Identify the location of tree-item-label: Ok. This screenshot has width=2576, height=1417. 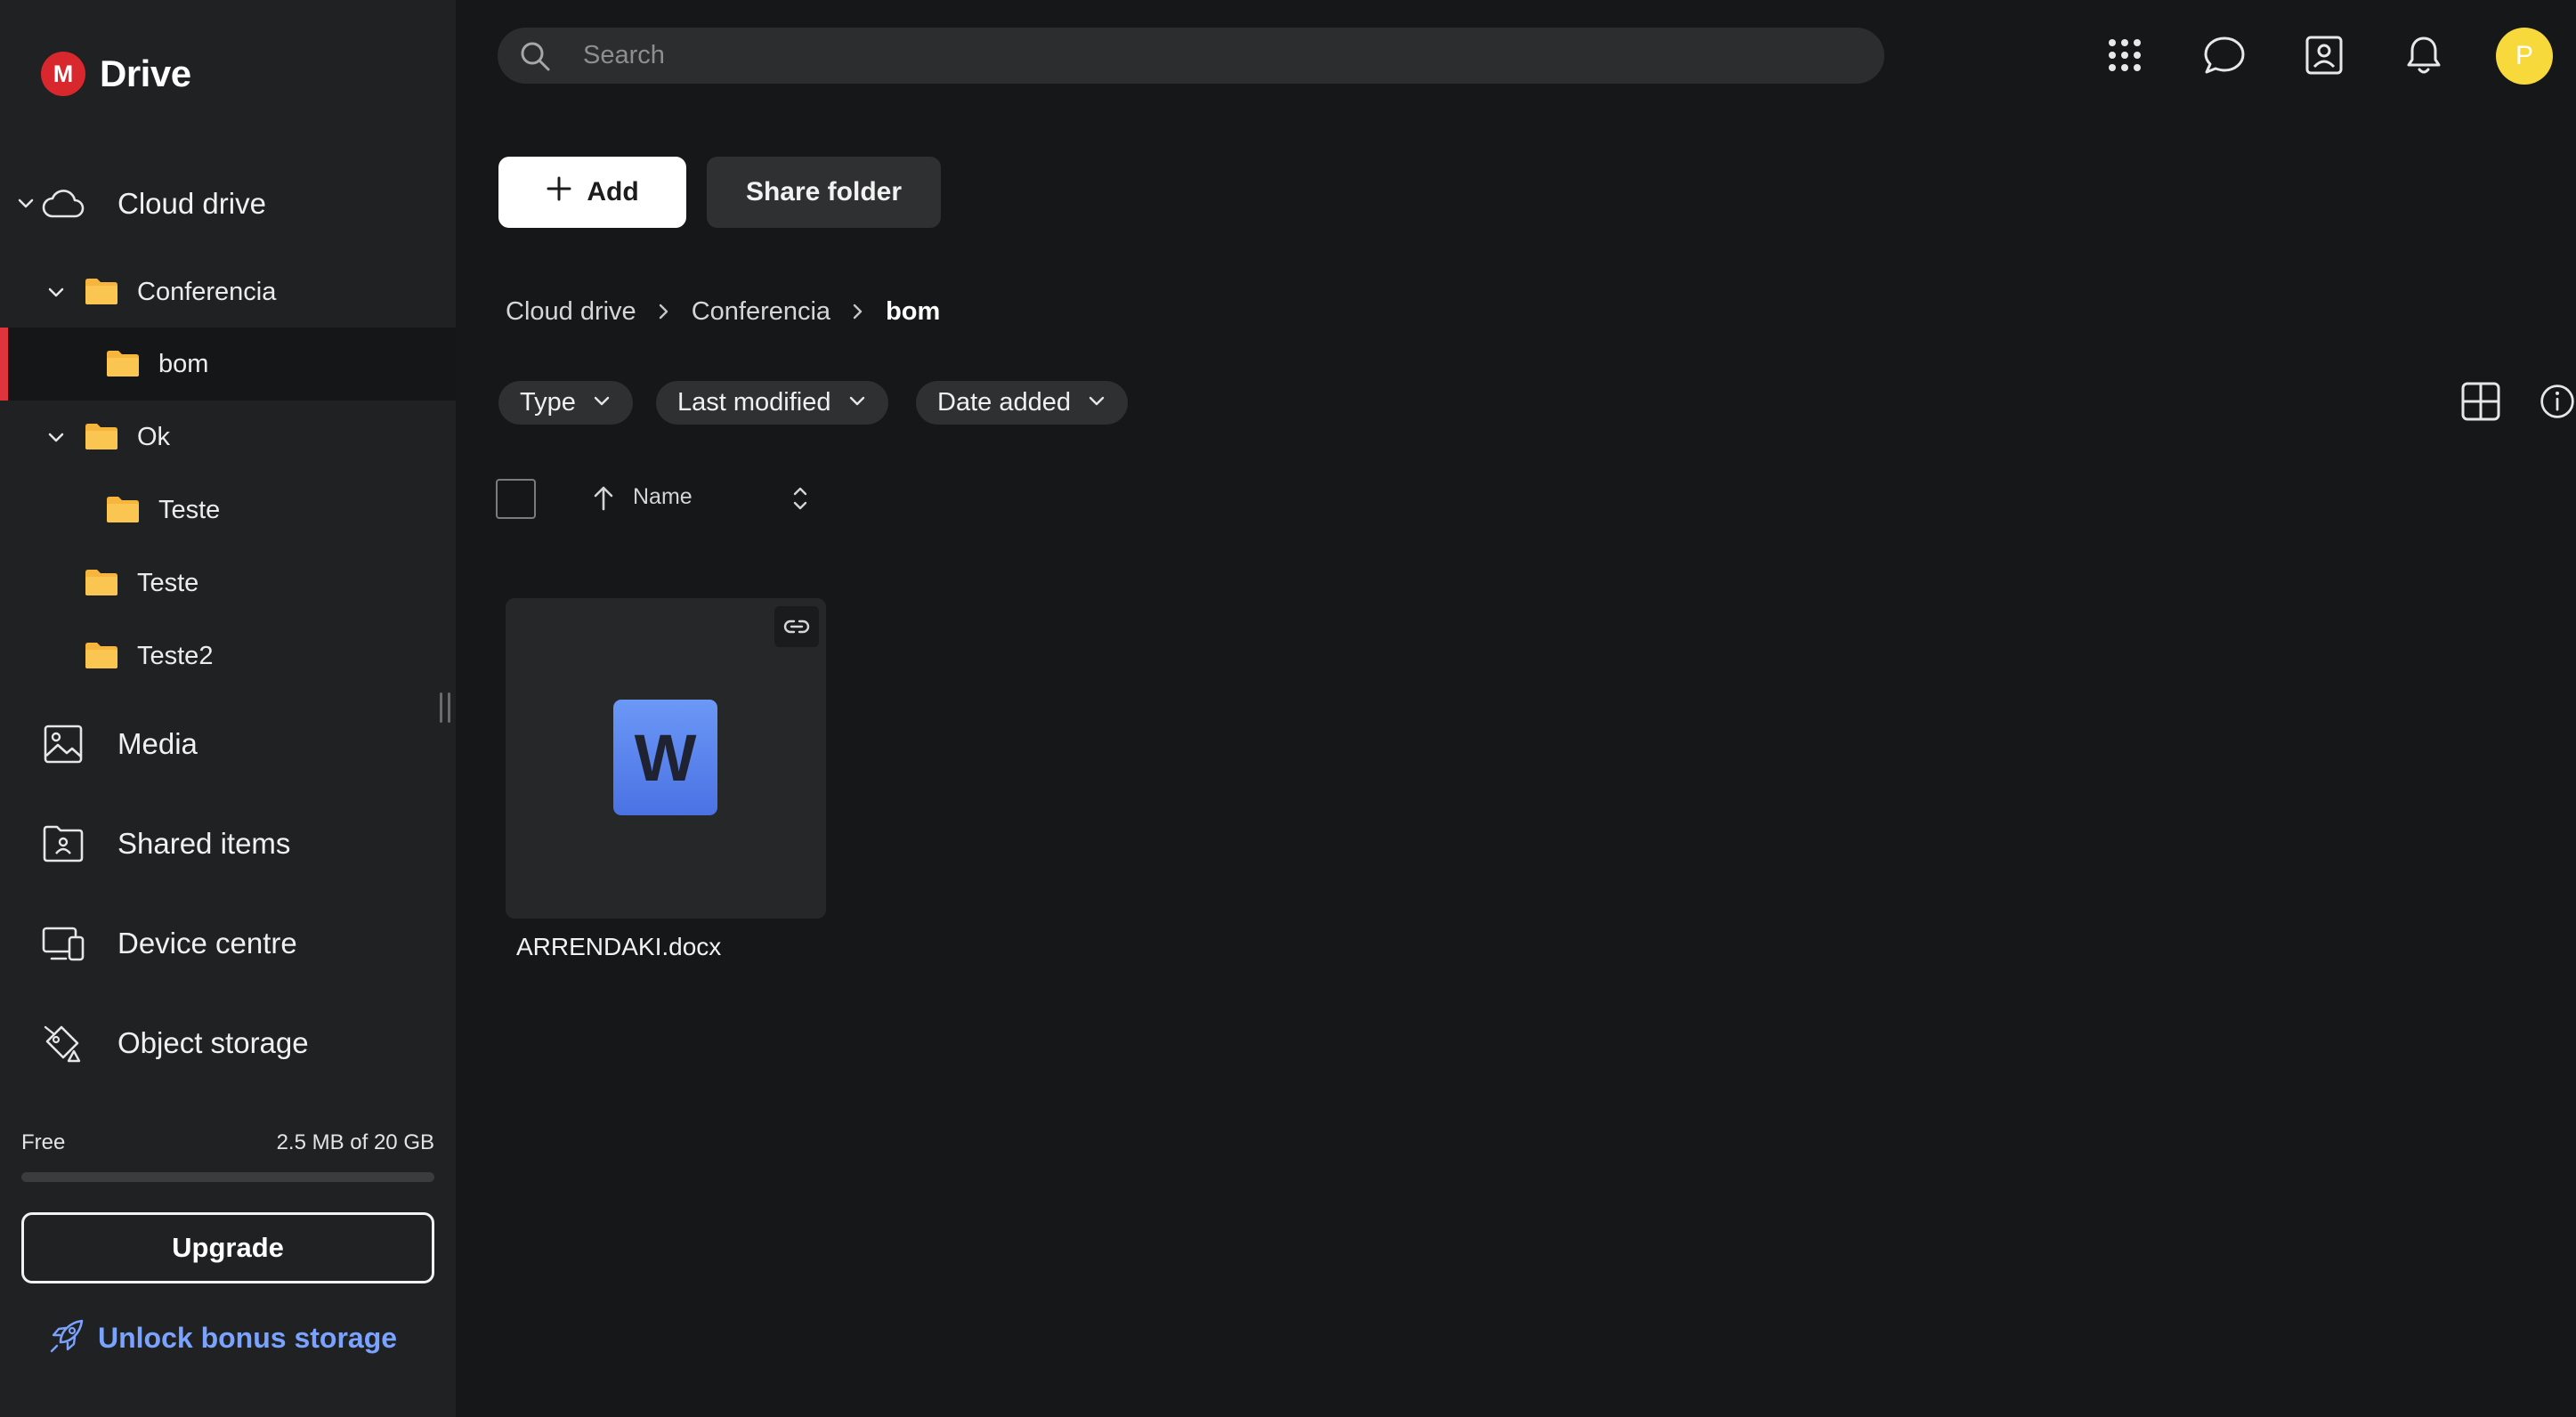
(154, 436).